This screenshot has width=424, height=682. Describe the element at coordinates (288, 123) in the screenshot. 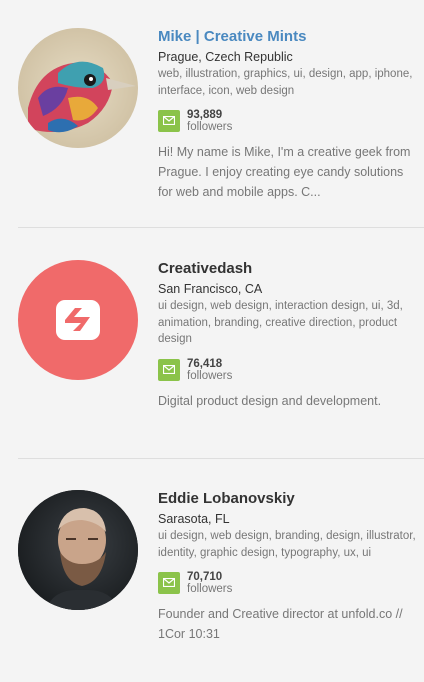

I see `followers-block: 93,889 followers` at that location.